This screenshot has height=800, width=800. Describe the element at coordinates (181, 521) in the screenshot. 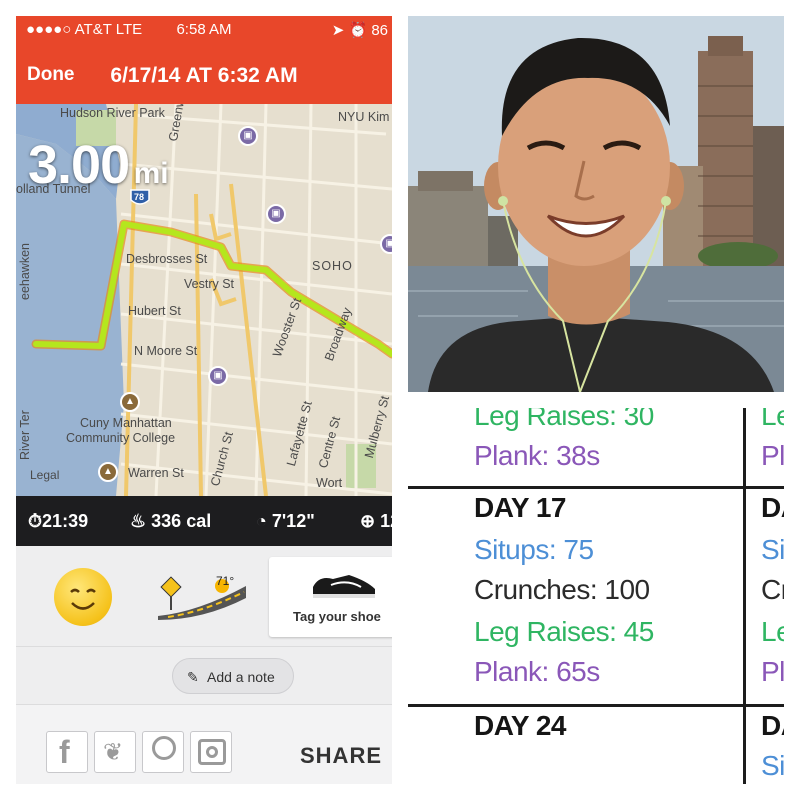

I see `calories-value: 336 cal` at that location.